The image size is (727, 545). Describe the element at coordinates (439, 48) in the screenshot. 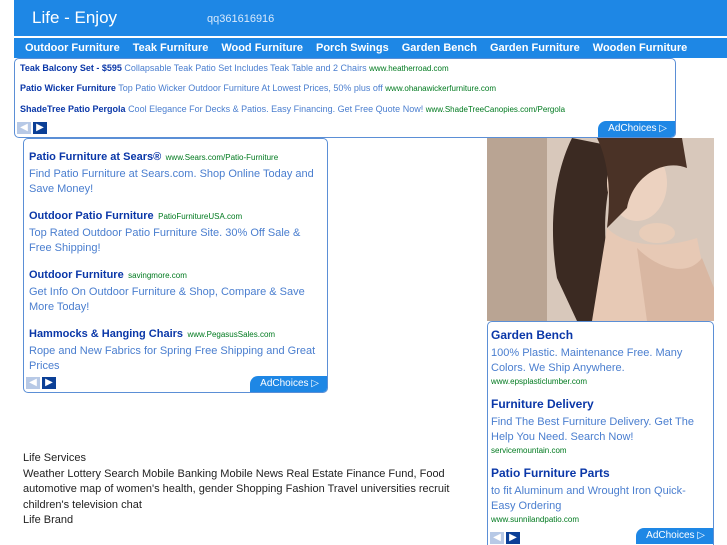

I see `nav-link-garden-bench: Garden Bench` at that location.